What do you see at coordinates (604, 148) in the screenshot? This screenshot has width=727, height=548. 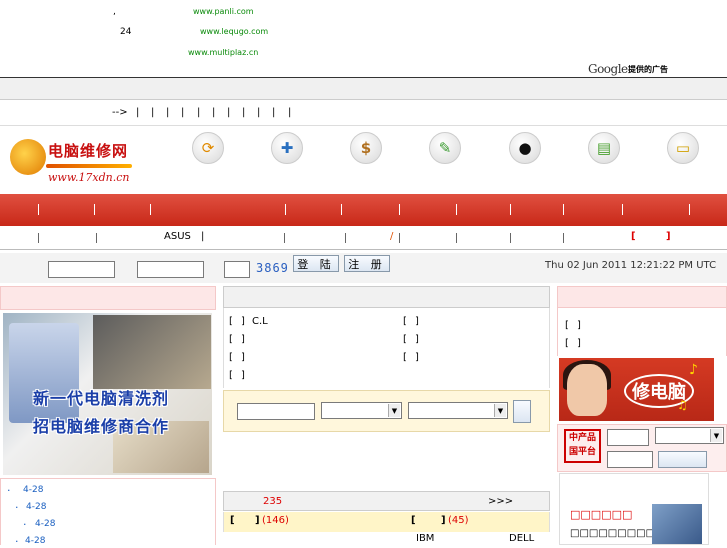 I see `books-icon: ▤` at bounding box center [604, 148].